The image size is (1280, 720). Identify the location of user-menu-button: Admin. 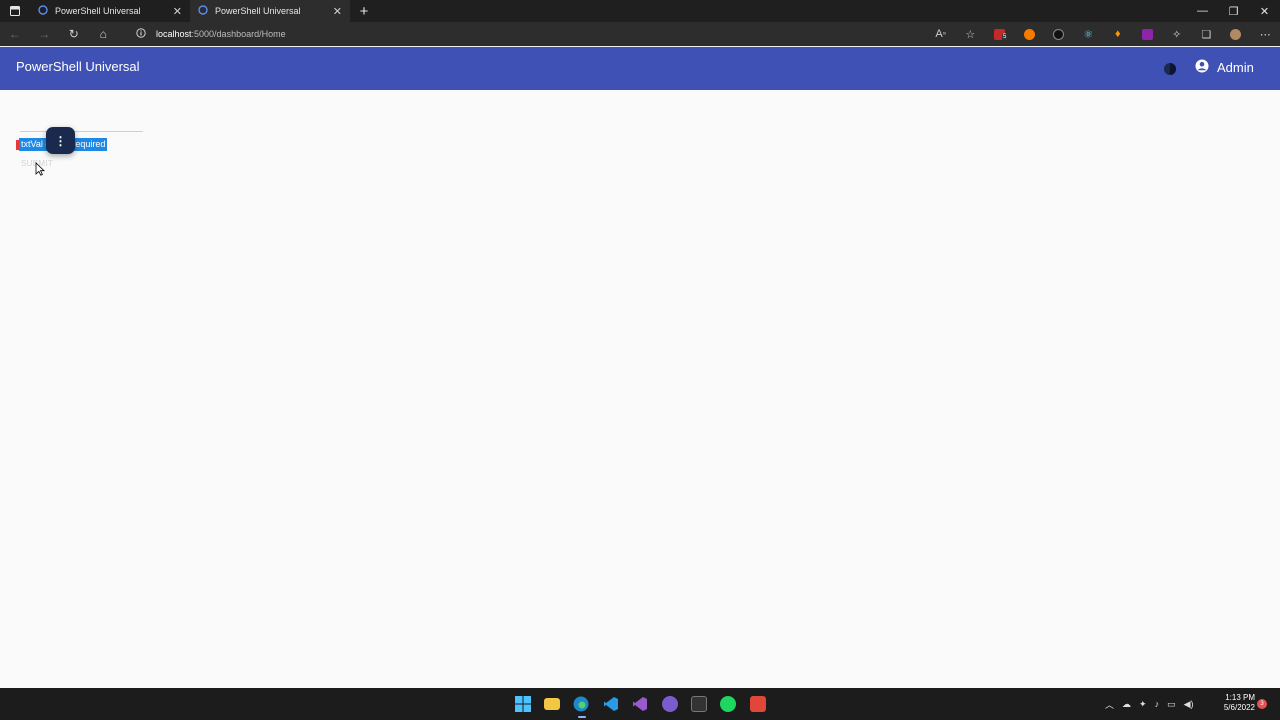
(1224, 67).